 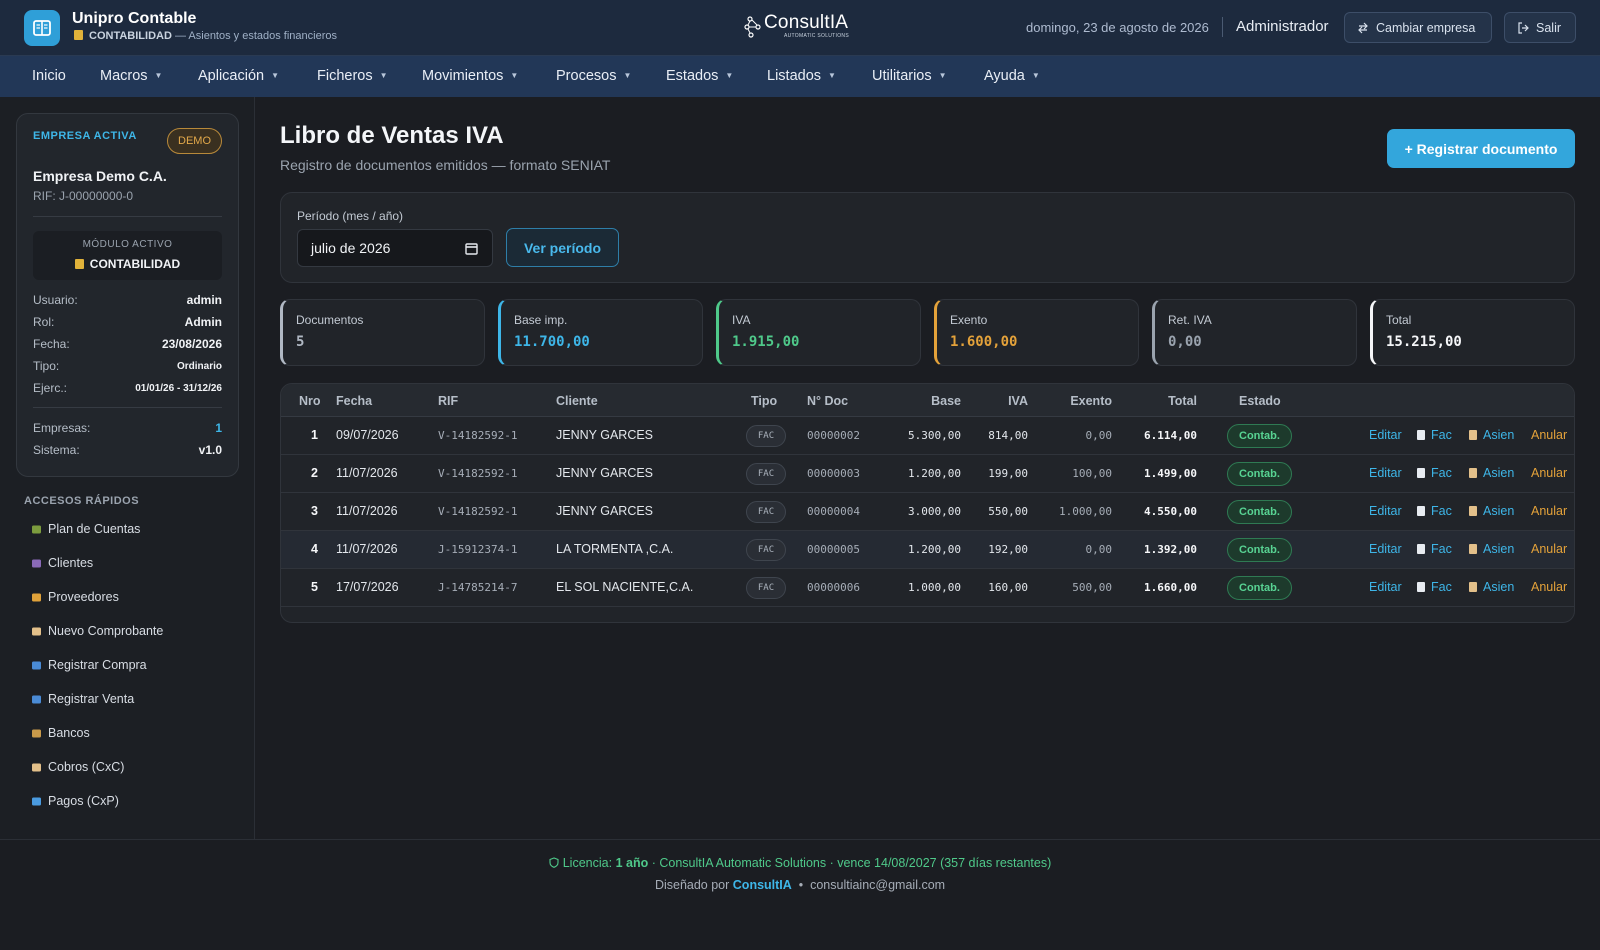 What do you see at coordinates (1117, 27) in the screenshot?
I see `current-date: domingo, 23 de agosto de 2026` at bounding box center [1117, 27].